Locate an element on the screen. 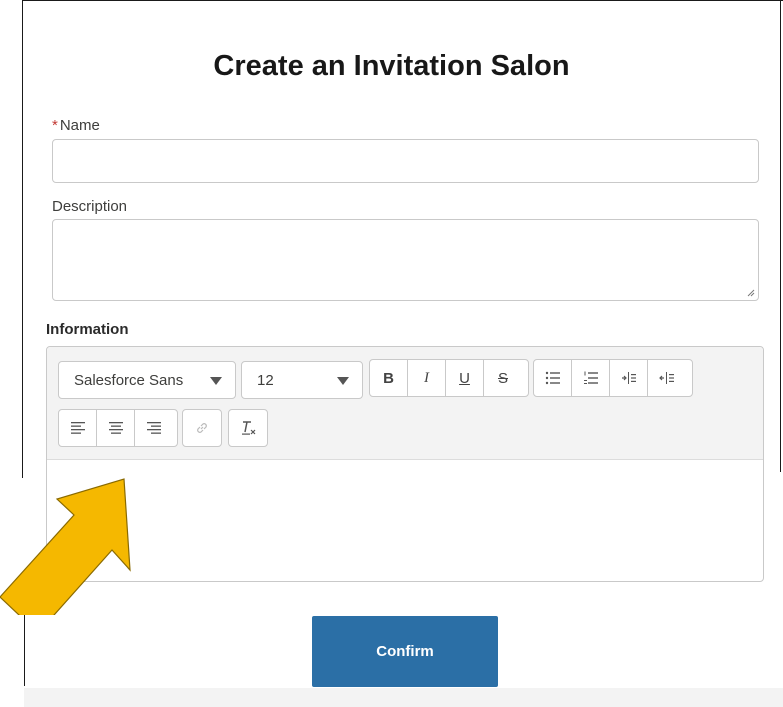 The image size is (783, 707). clear-format-icon is located at coordinates (249, 428).